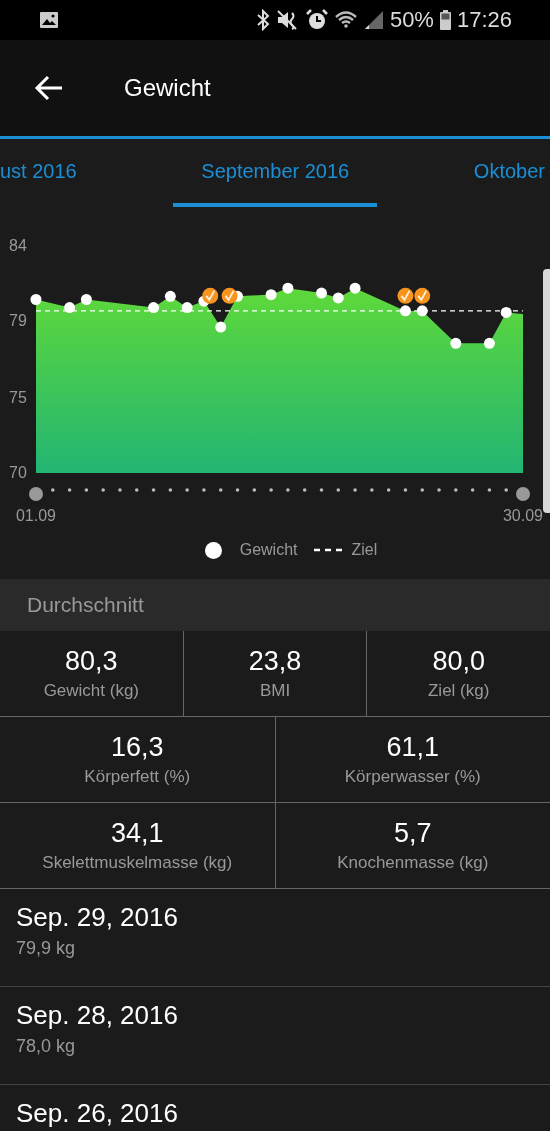  Describe the element at coordinates (36, 515) in the screenshot. I see `x-axis-label: 01.09` at that location.